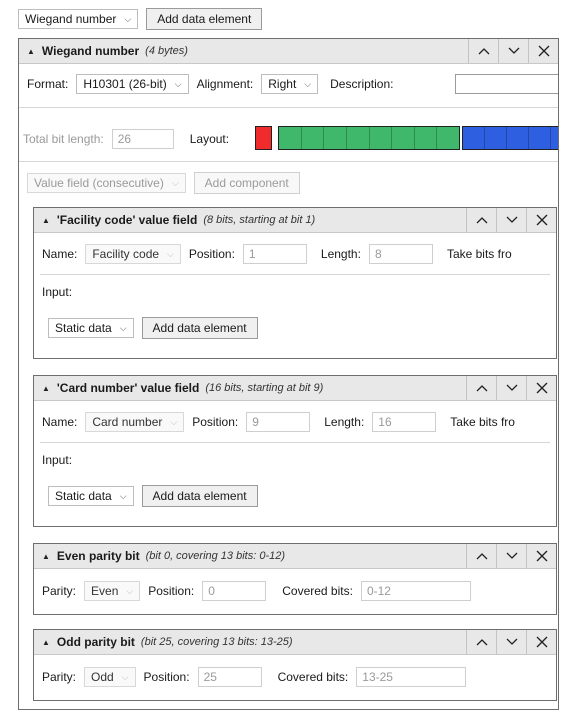 The image size is (573, 720). What do you see at coordinates (98, 556) in the screenshot?
I see `parity-title: Even parity bit` at bounding box center [98, 556].